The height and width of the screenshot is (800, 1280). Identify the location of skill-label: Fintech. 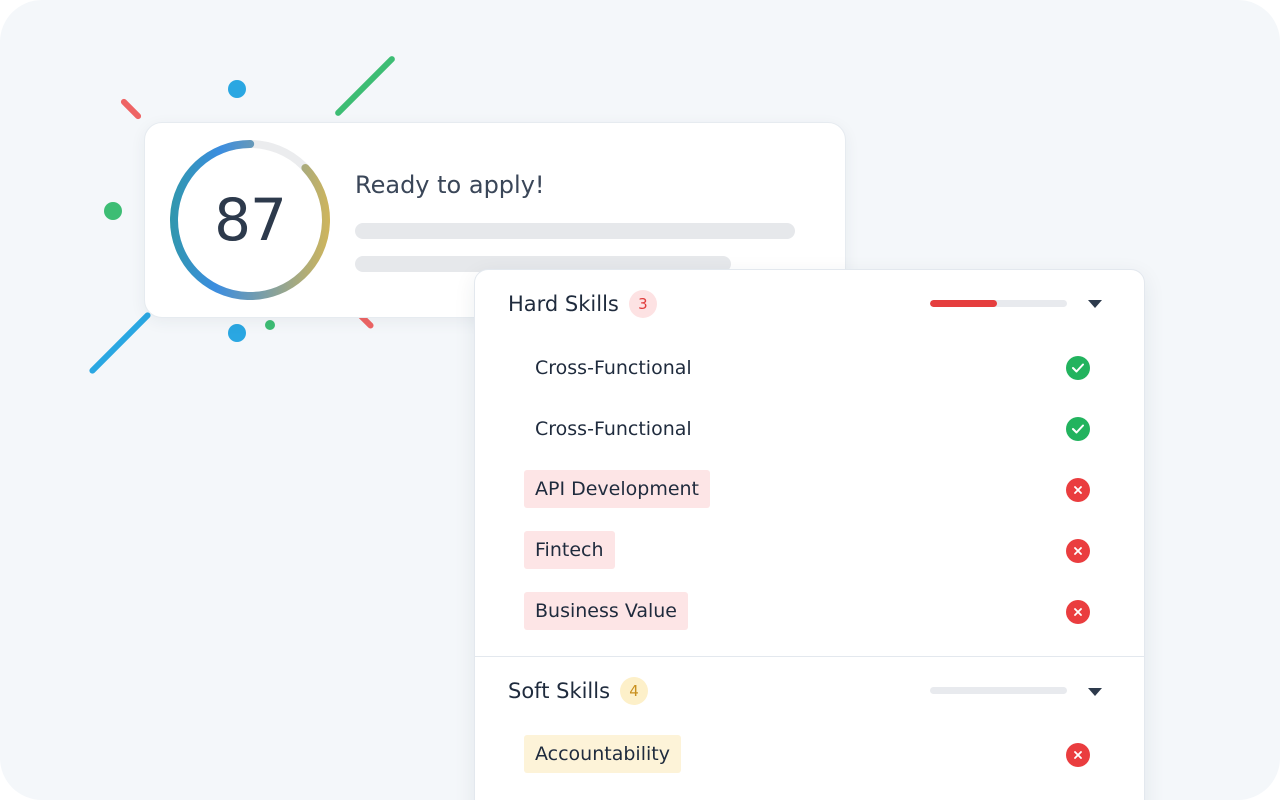
(569, 550).